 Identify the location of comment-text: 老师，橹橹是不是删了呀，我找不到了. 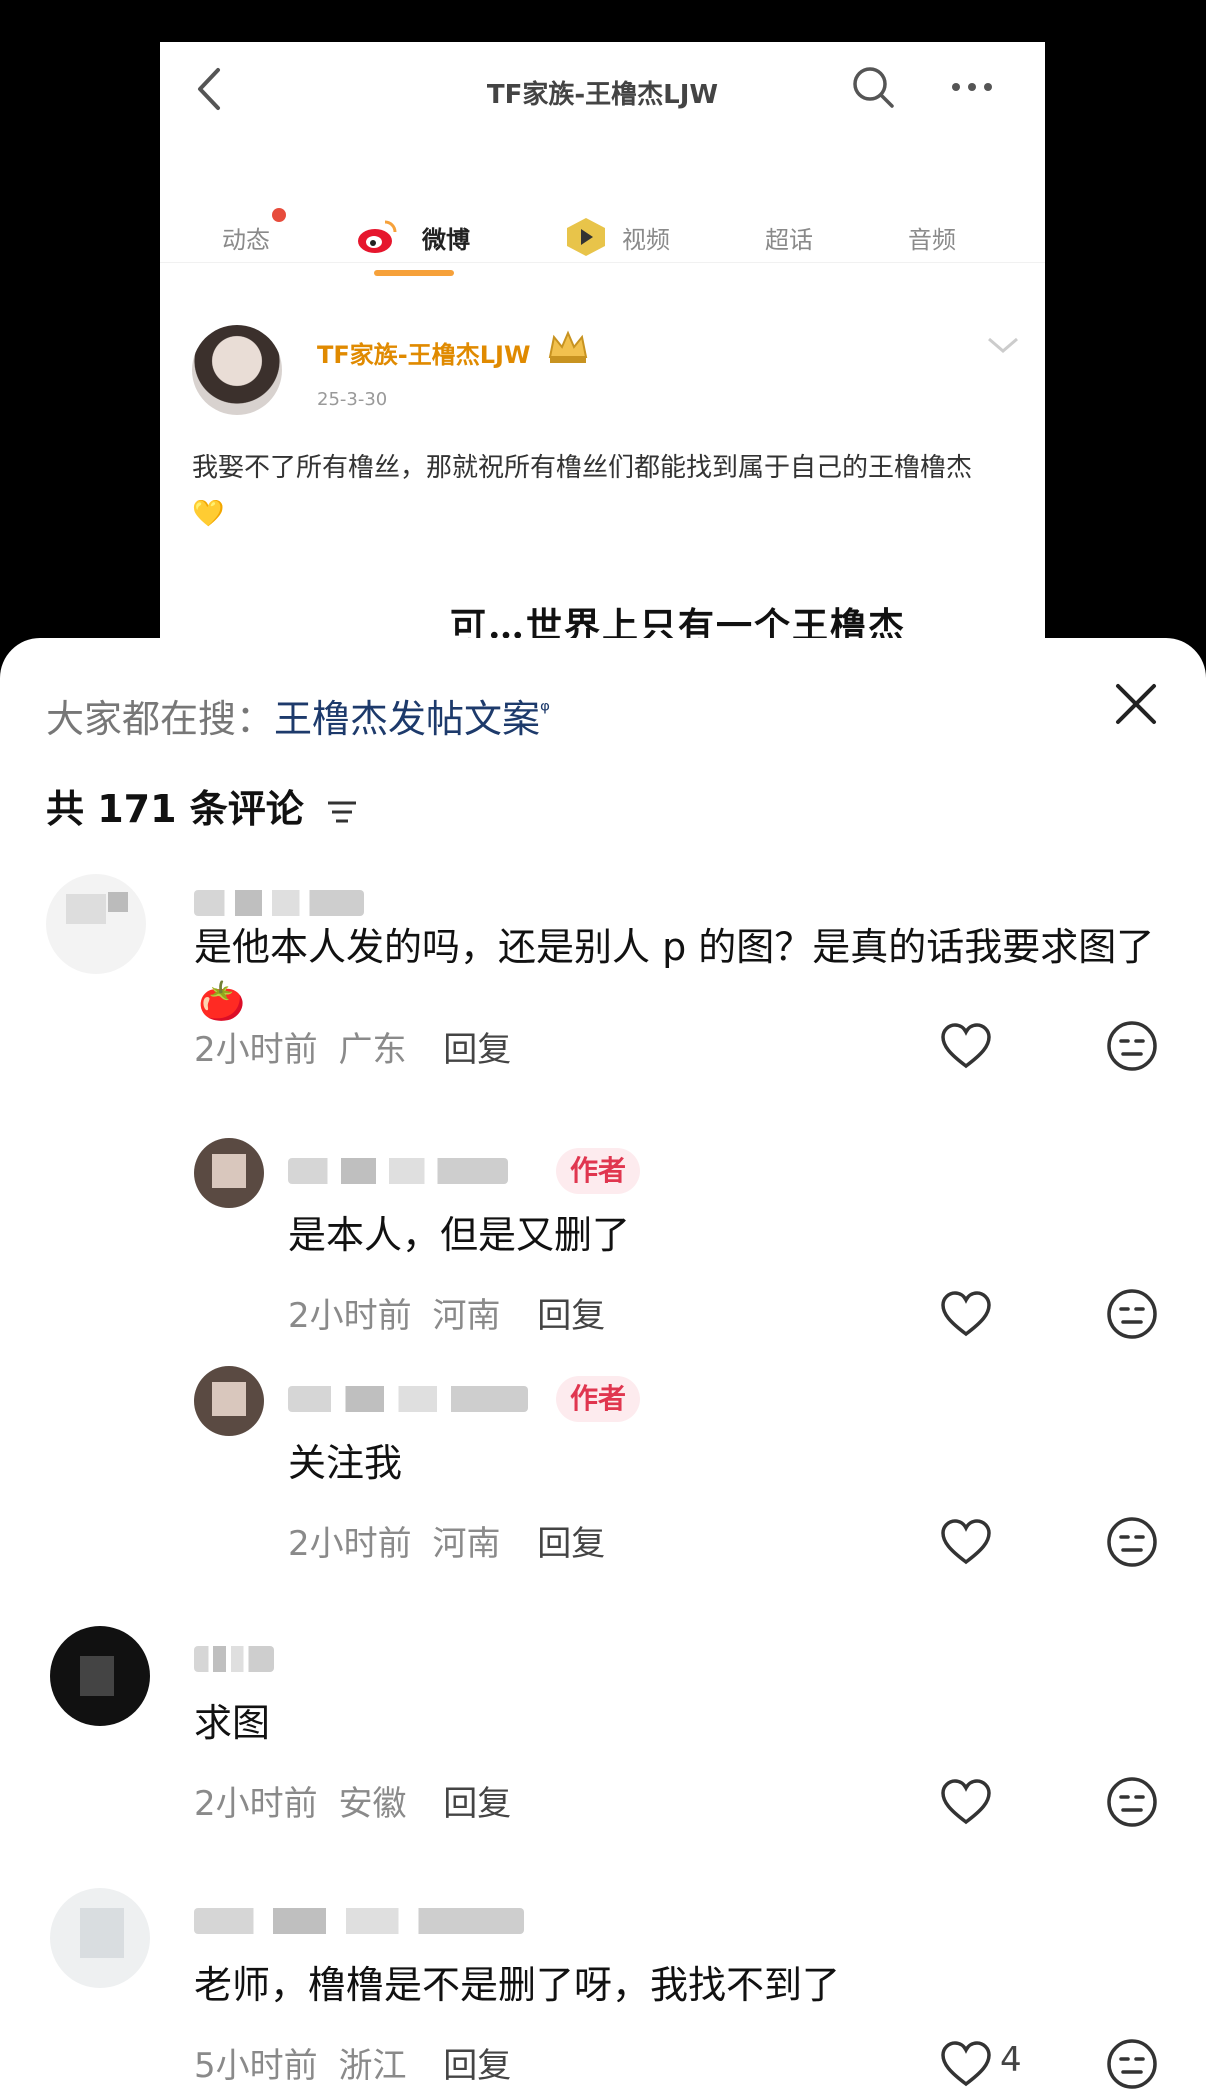
(517, 1985).